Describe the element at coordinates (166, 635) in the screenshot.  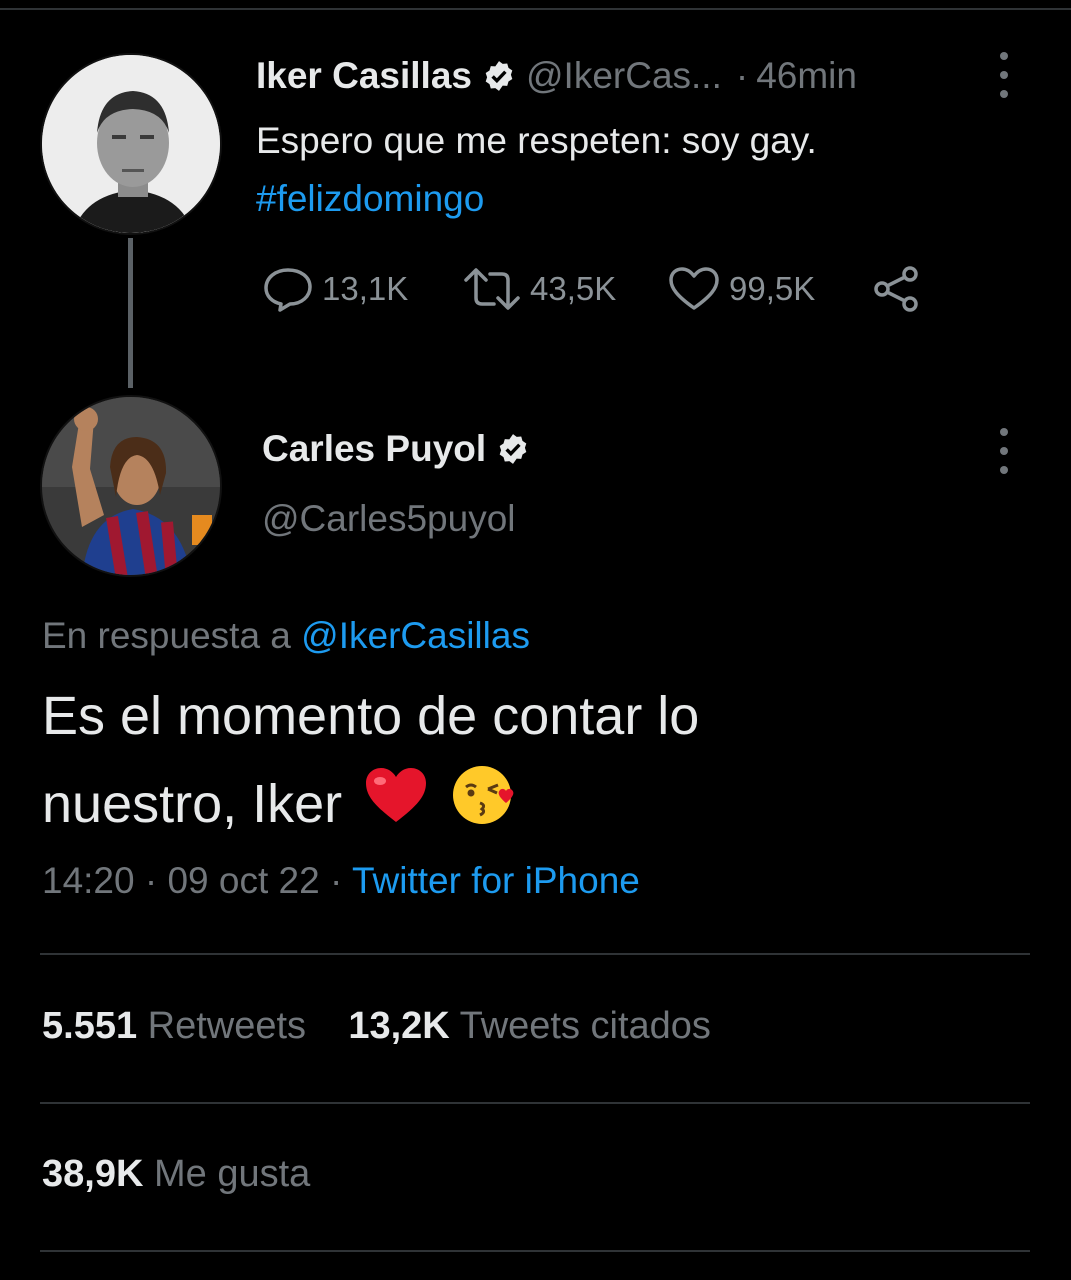
I see `reply-prefix: En respuesta a` at that location.